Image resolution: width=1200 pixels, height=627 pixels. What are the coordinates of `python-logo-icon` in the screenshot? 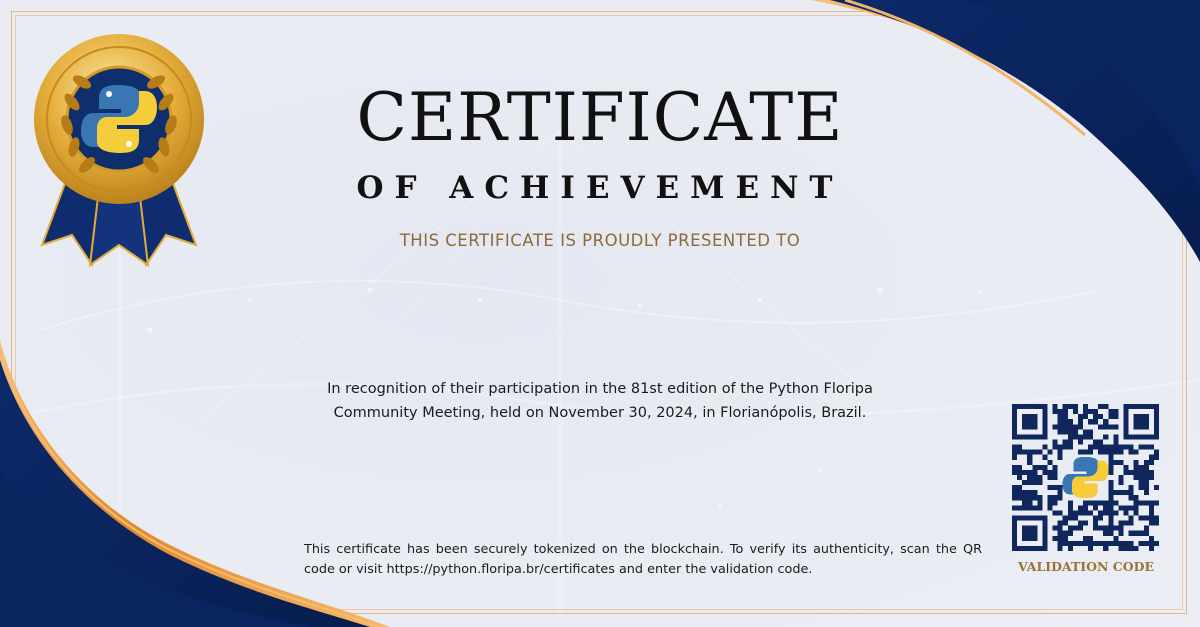 It's located at (1085, 477).